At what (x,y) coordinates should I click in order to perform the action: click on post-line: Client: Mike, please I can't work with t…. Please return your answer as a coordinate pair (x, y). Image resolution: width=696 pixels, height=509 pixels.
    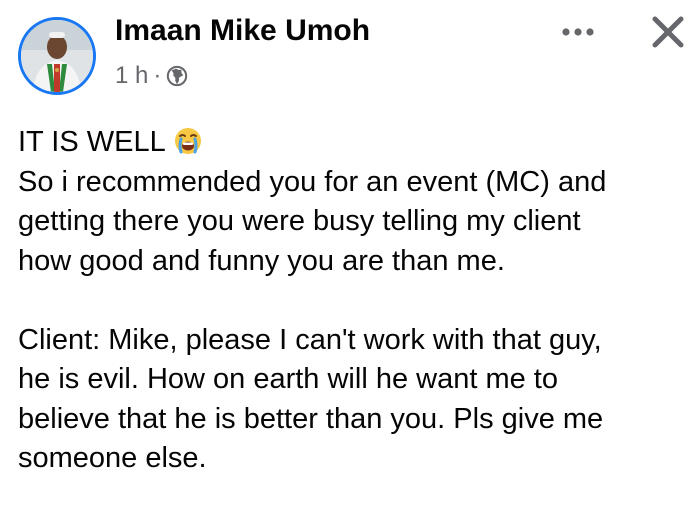
    Looking at the image, I should click on (310, 339).